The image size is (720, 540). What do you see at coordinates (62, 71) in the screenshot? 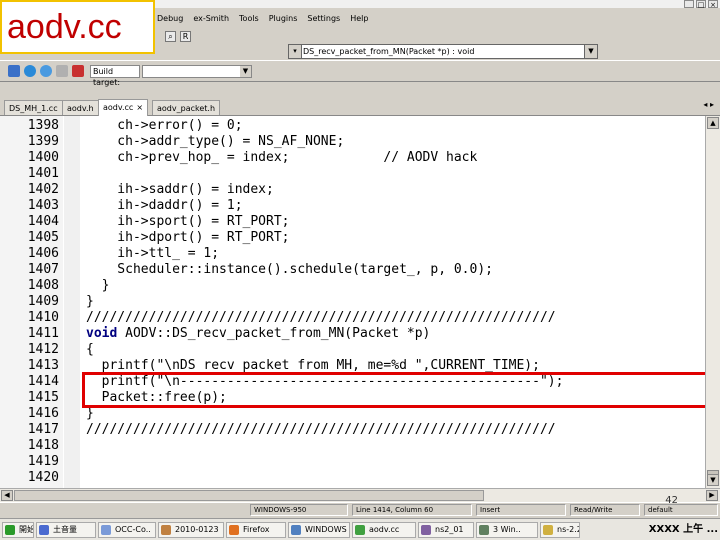
I see `rebuild-icon` at bounding box center [62, 71].